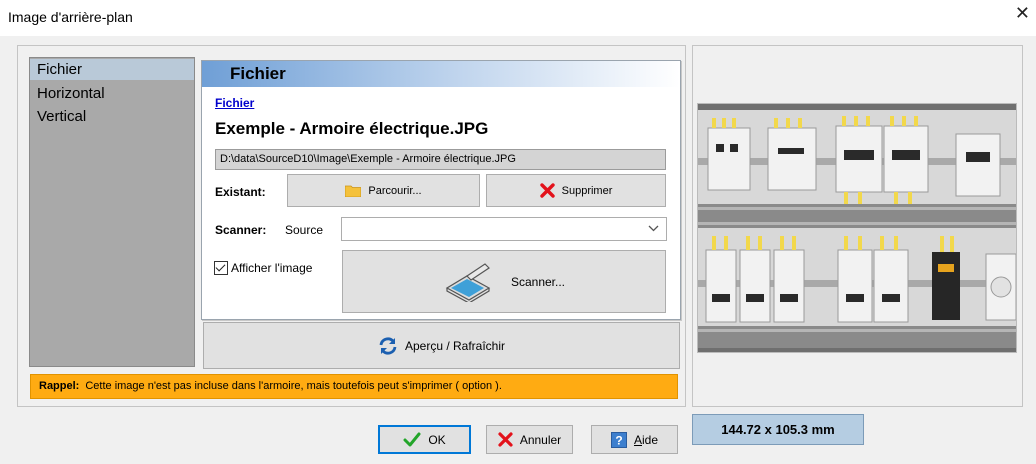 This screenshot has height=464, width=1036. I want to click on help-icon: ?, so click(618, 439).